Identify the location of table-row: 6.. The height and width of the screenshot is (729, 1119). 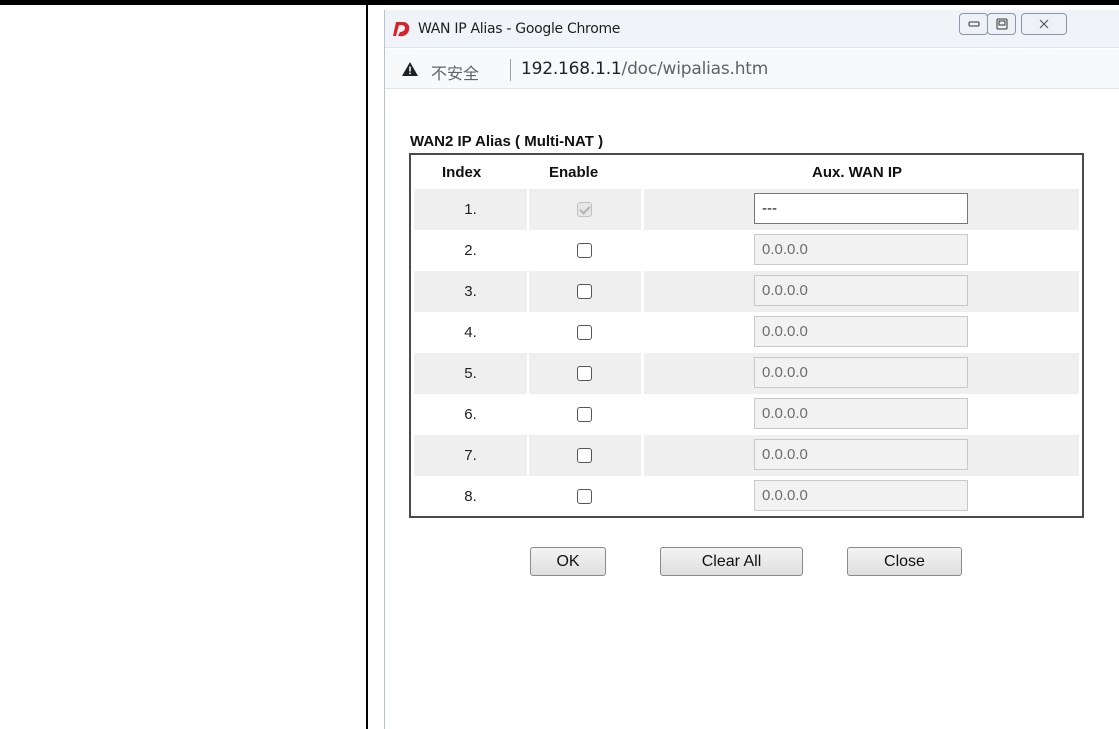
(746, 414).